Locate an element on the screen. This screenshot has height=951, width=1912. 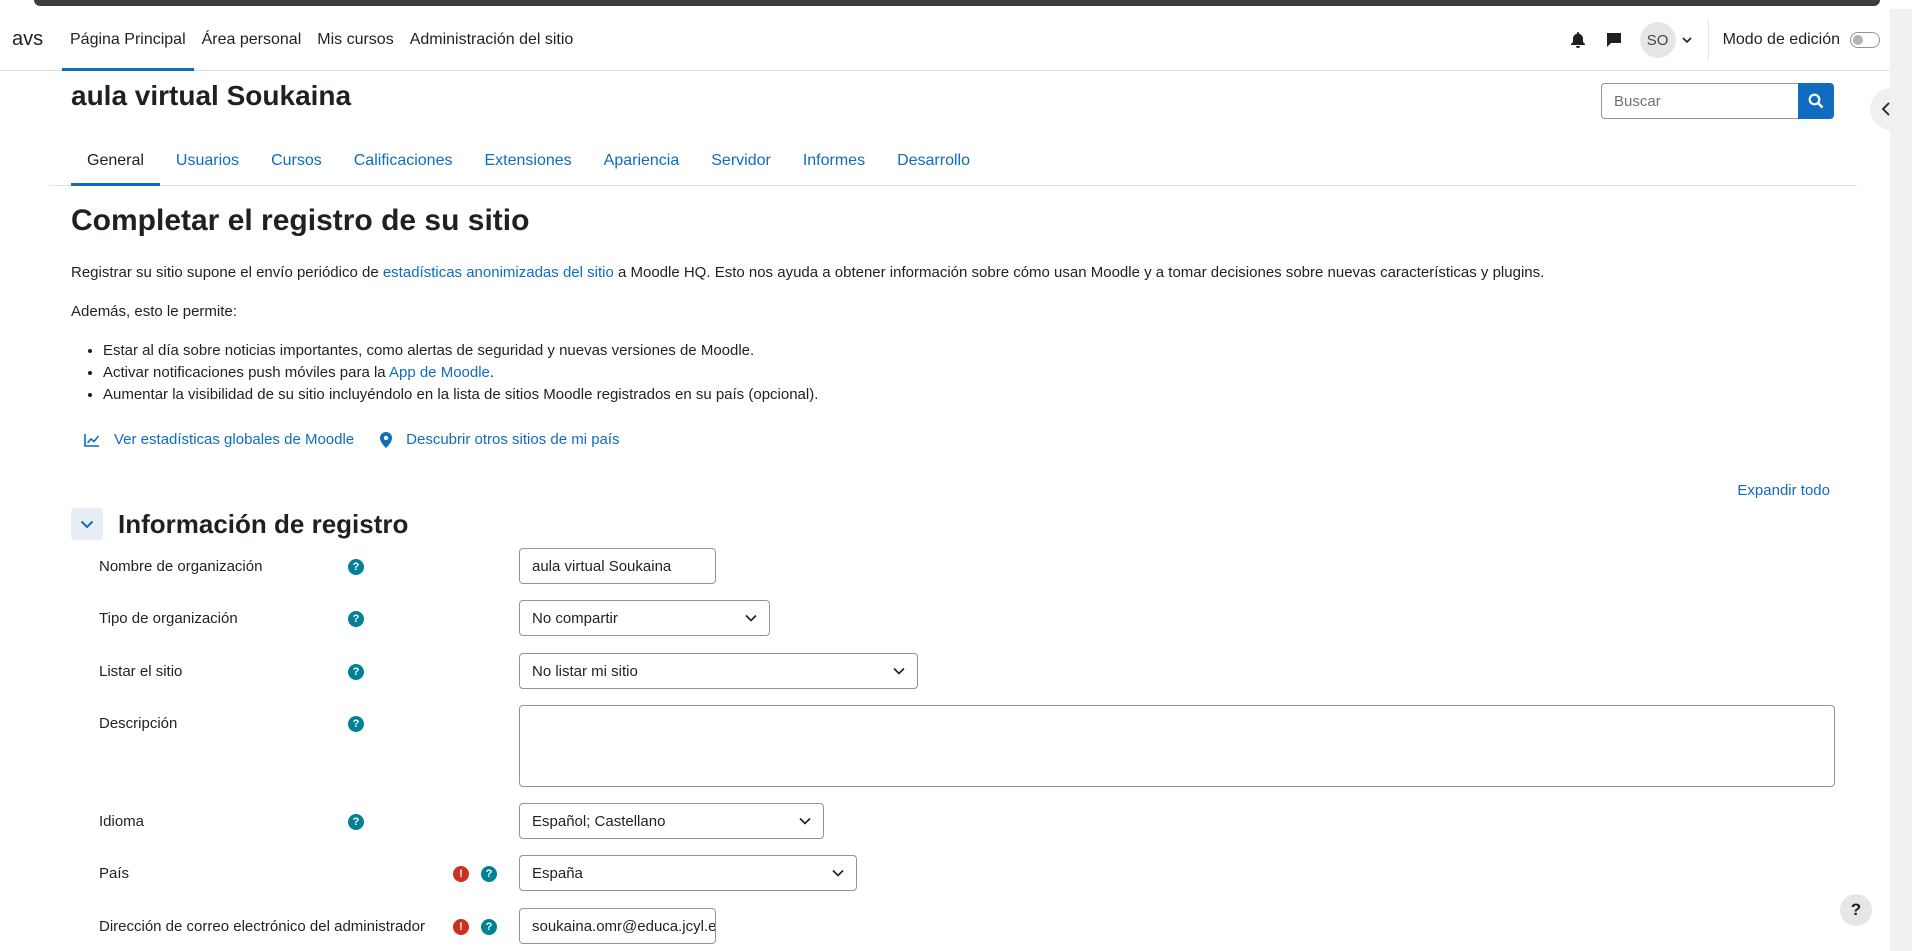
tab-grades: Calificaciones is located at coordinates (403, 160).